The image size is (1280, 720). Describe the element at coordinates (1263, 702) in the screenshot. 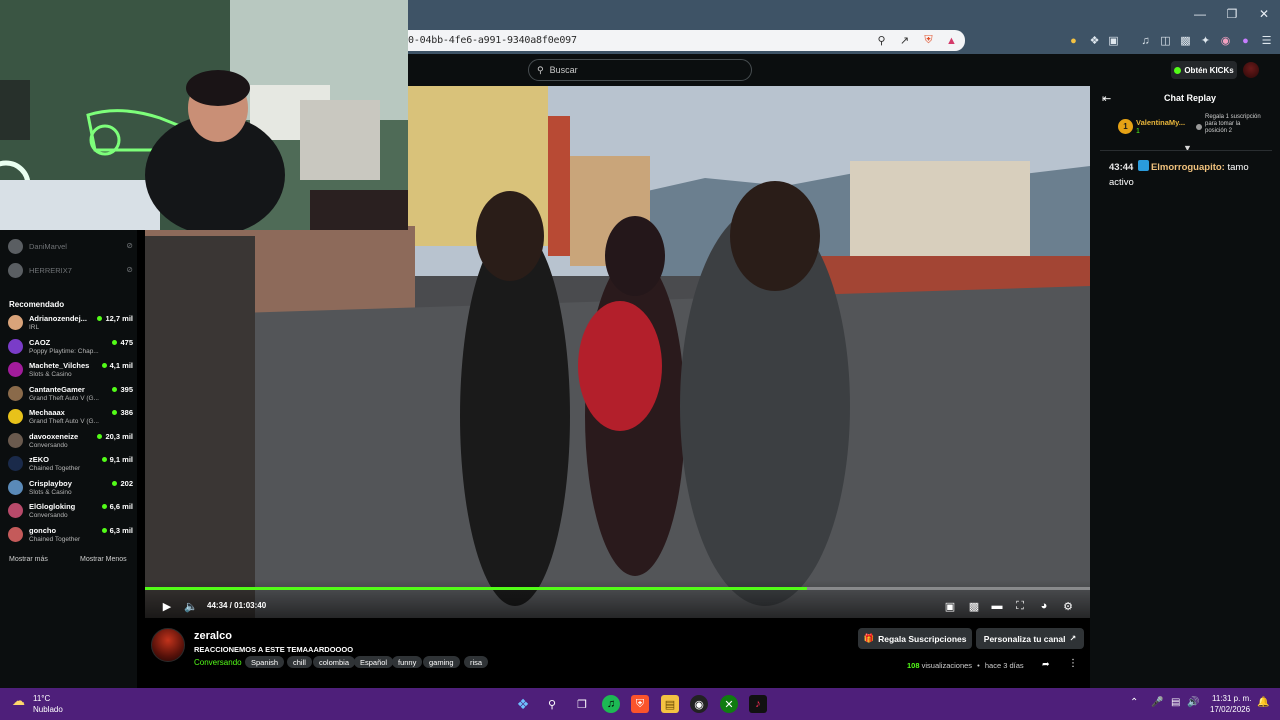

I see `notification-icon: 🔔` at that location.